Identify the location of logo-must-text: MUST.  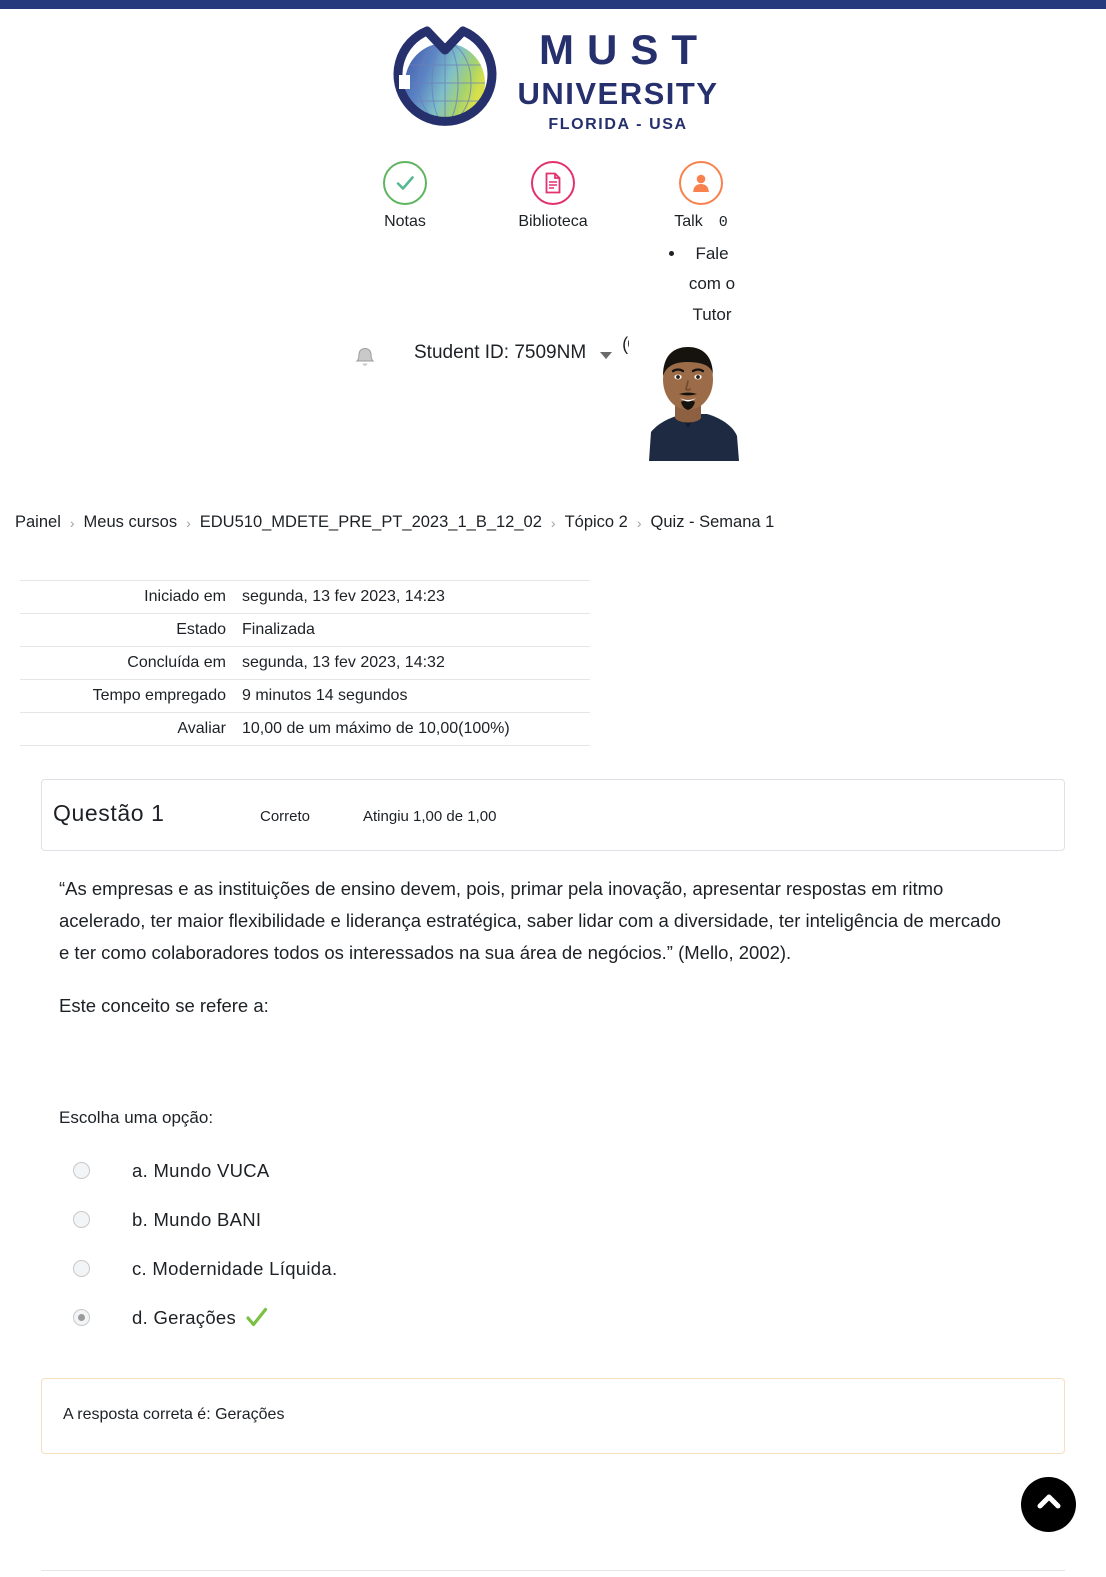
(624, 49).